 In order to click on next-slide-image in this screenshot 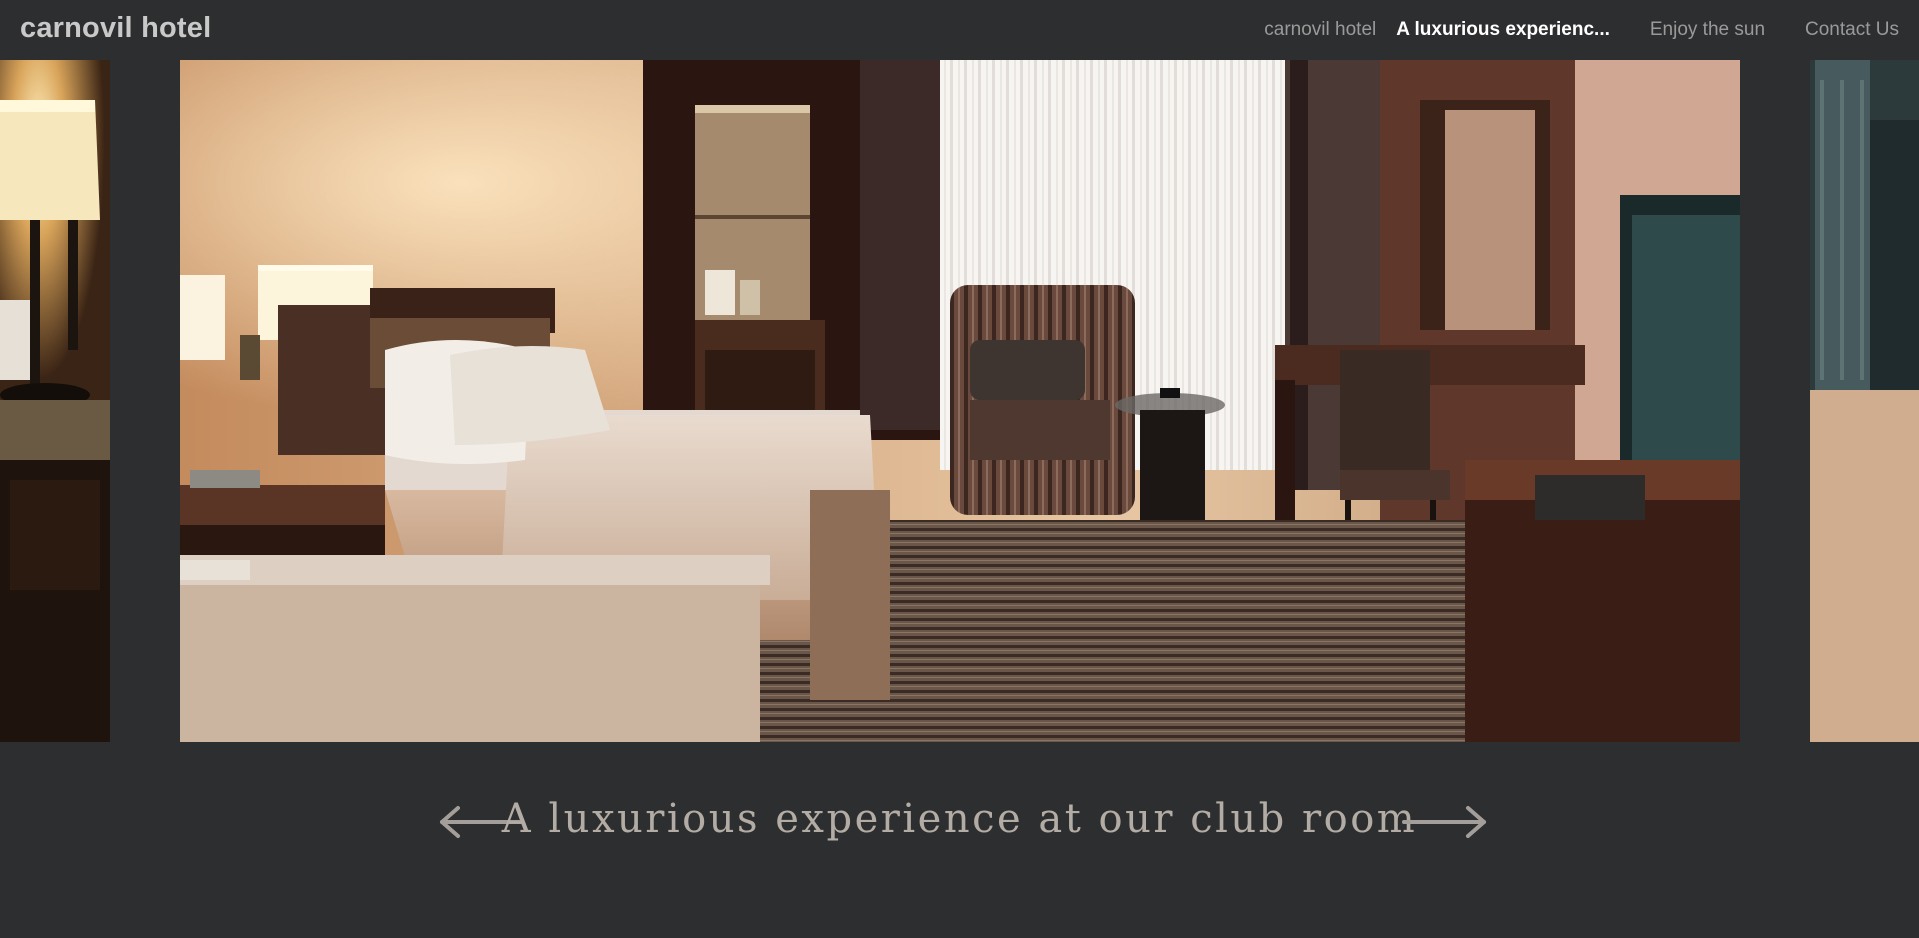, I will do `click(1864, 401)`.